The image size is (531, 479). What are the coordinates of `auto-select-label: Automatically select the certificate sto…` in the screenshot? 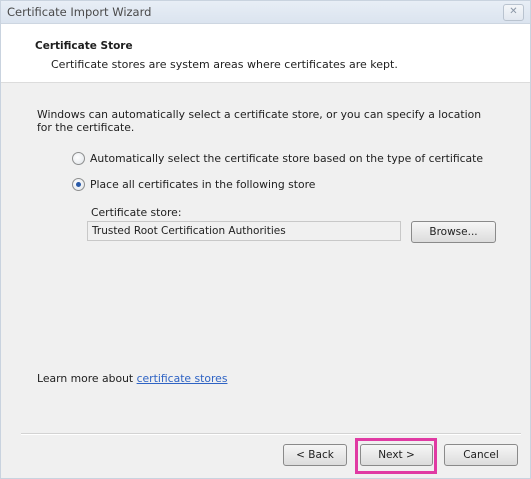 It's located at (287, 158).